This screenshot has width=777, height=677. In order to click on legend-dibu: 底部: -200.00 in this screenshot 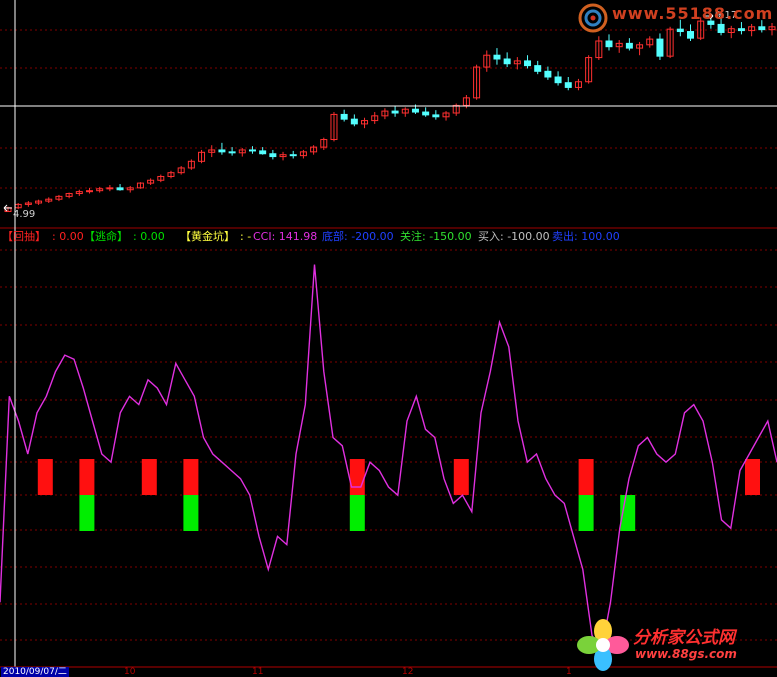, I will do `click(358, 236)`.